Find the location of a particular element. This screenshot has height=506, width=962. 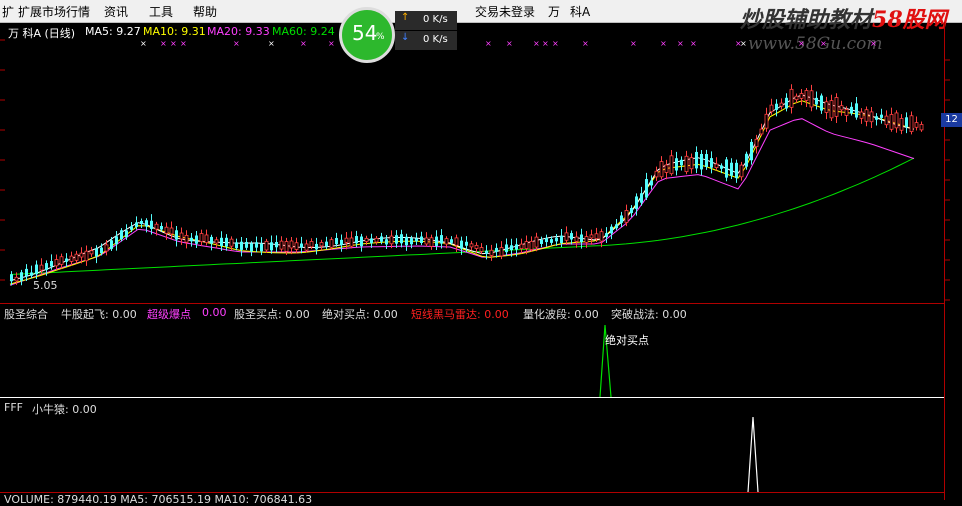

indicator1-field3: 股圣买点: 0.00 is located at coordinates (272, 314).